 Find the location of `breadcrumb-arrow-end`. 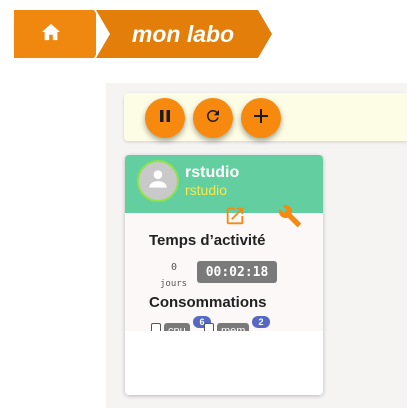

breadcrumb-arrow-end is located at coordinates (265, 34).